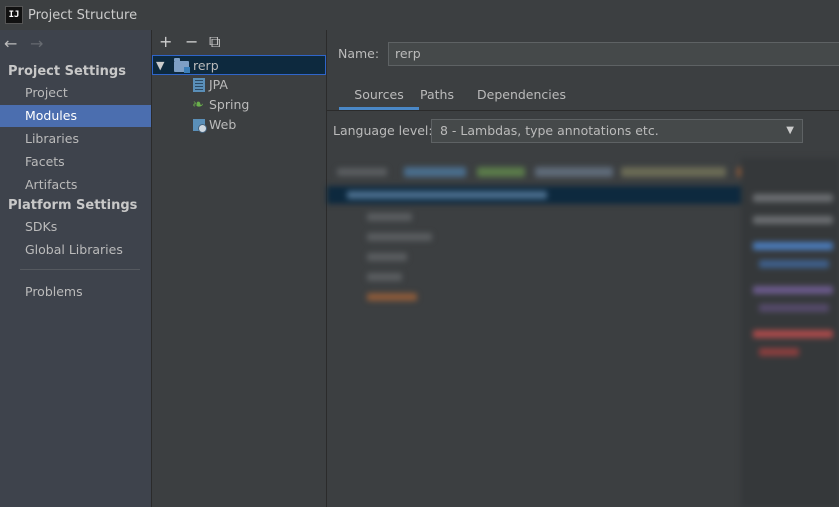  I want to click on forward-arrow-icon: →, so click(41, 43).